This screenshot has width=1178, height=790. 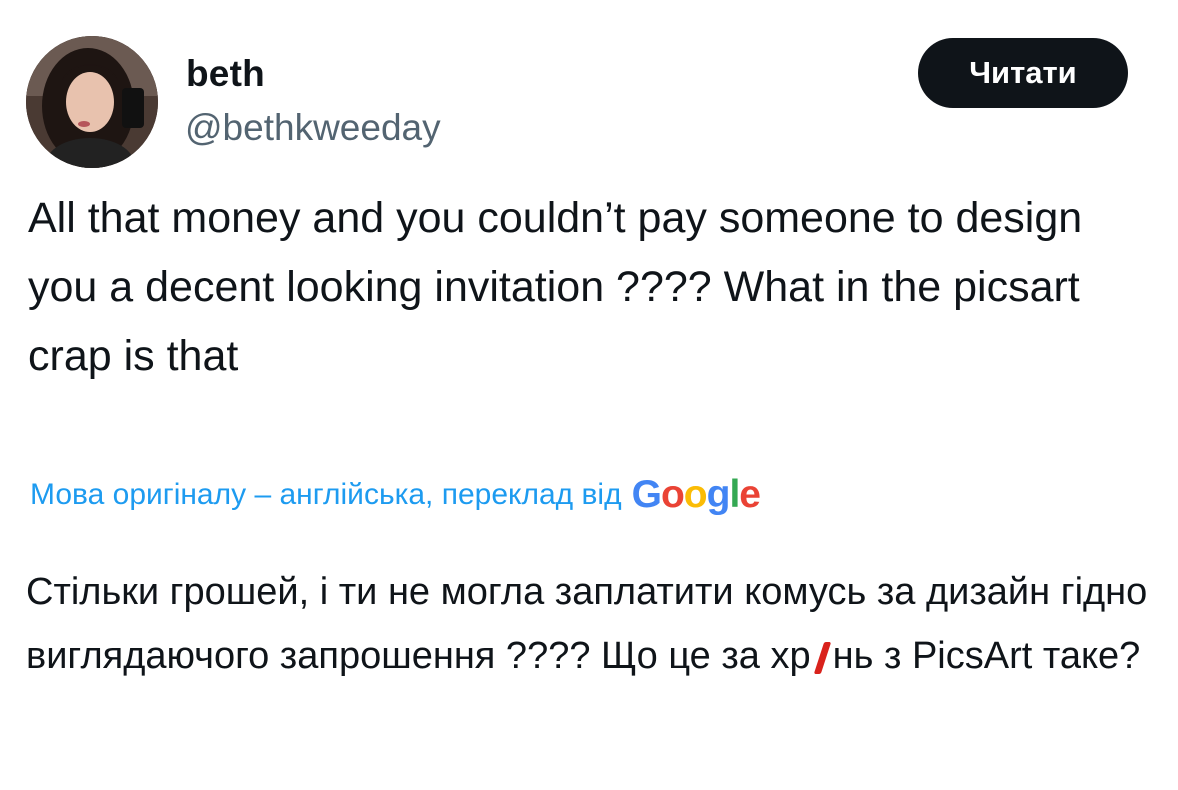 What do you see at coordinates (986, 656) in the screenshot?
I see `translated-text-part-2: нь з PicsArt таке?` at bounding box center [986, 656].